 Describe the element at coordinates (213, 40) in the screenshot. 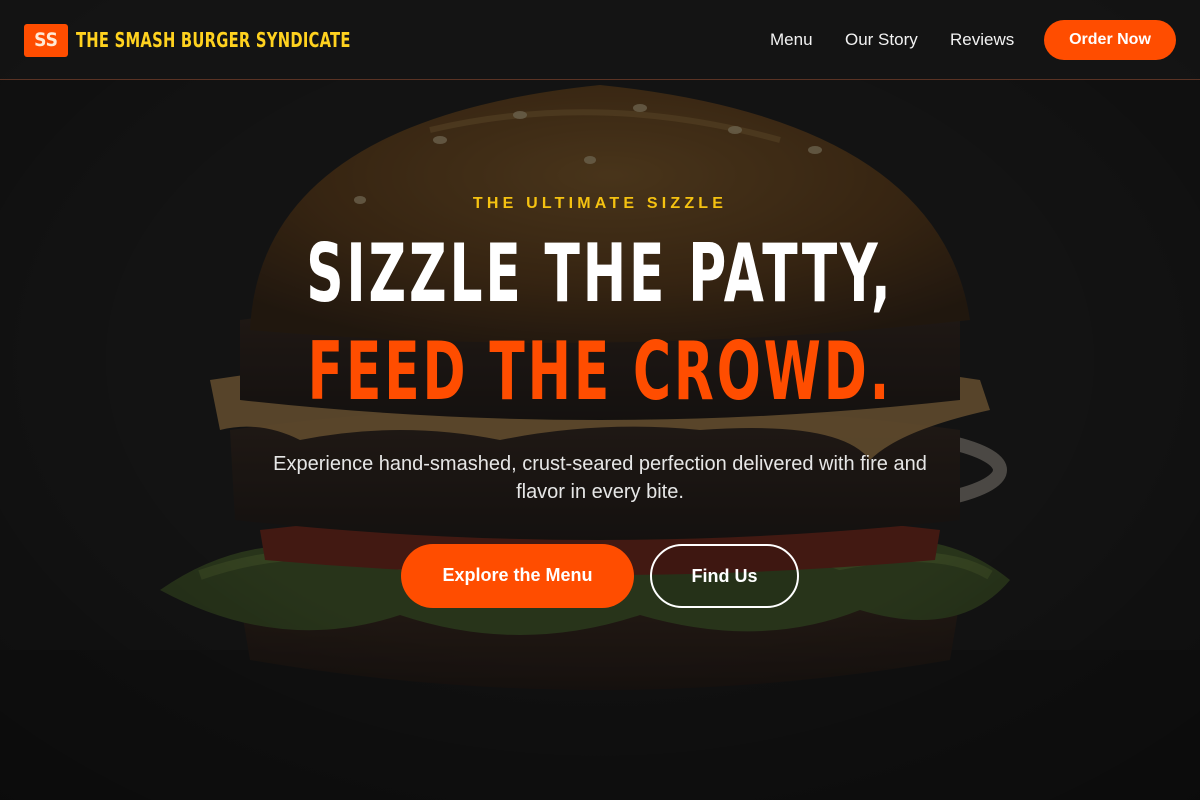

I see `brand-name: THE SMASH BURGER SYNDICATE` at that location.